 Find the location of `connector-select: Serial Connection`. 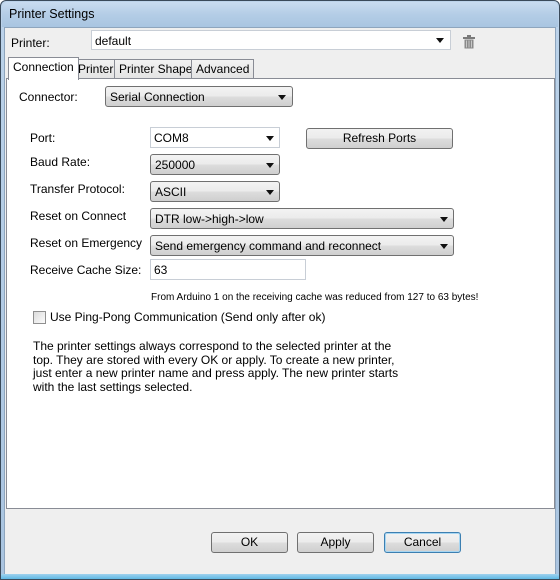

connector-select: Serial Connection is located at coordinates (199, 96).